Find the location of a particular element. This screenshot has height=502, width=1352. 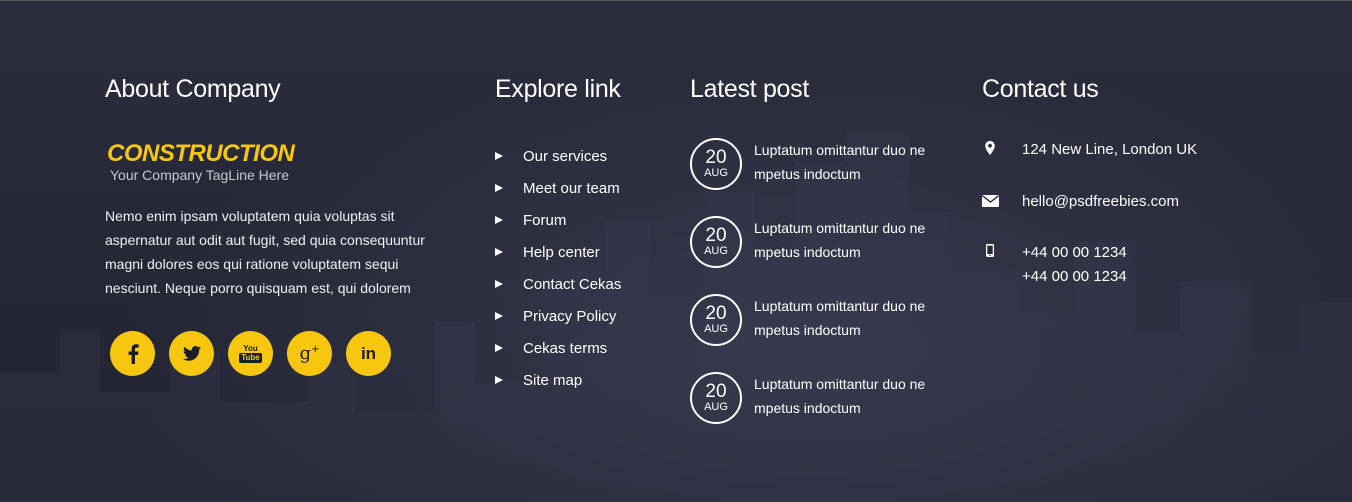

mobile-phone-icon is located at coordinates (990, 250).